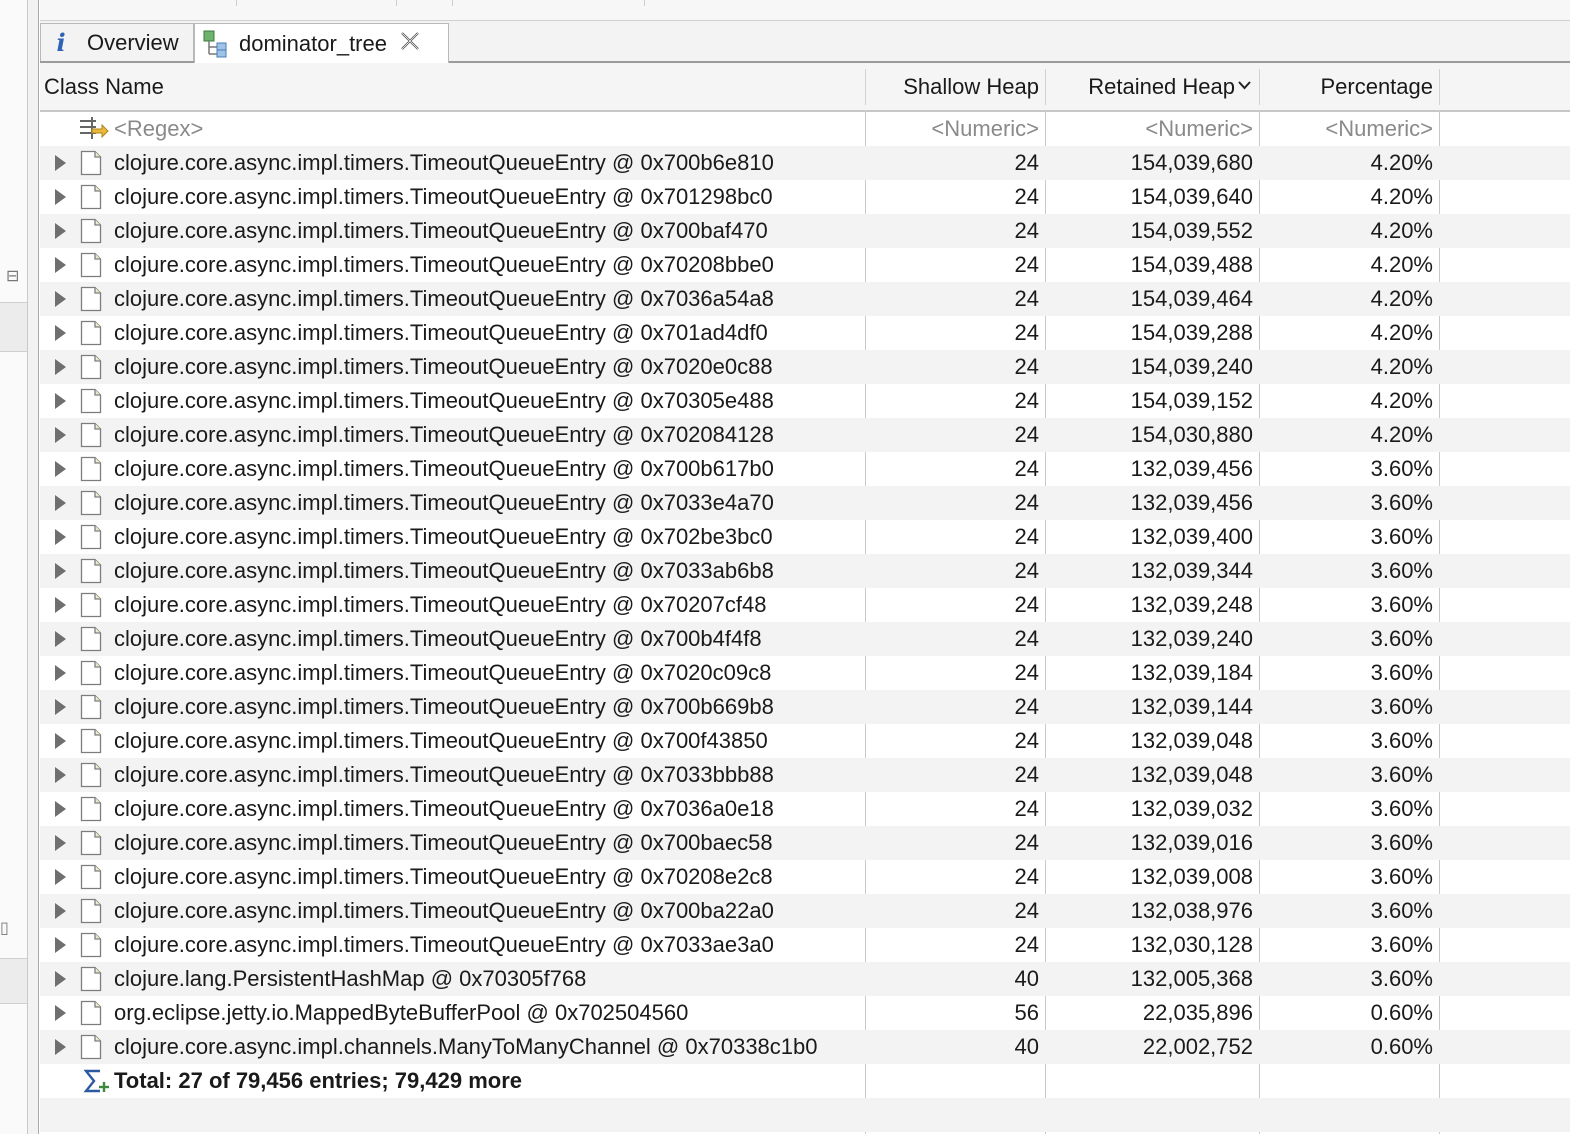 The image size is (1570, 1134). I want to click on retained-heap-cell: 154,039,288, so click(1191, 332).